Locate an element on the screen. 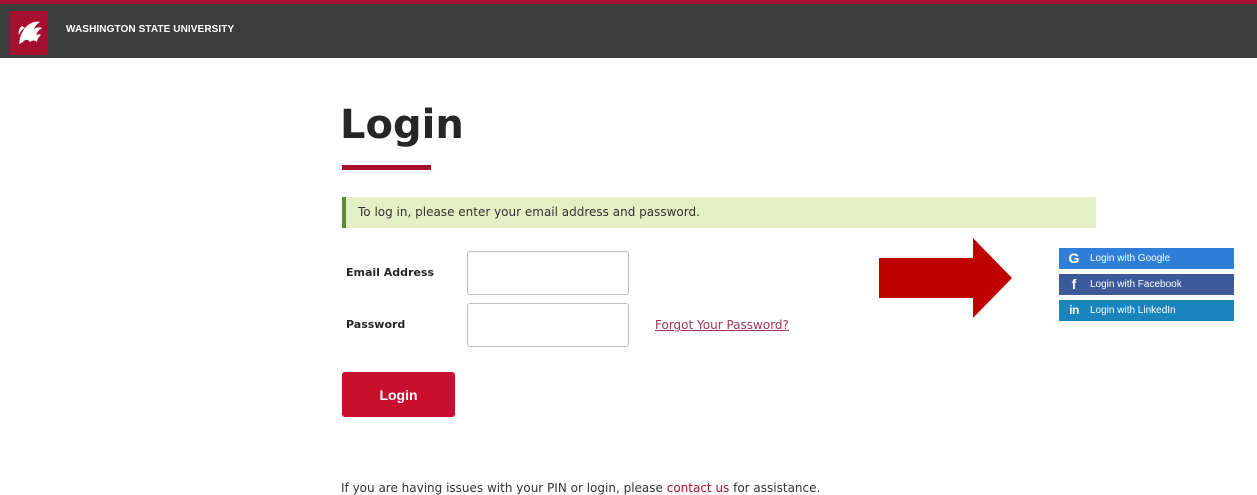 Image resolution: width=1257 pixels, height=495 pixels. password-field is located at coordinates (548, 325).